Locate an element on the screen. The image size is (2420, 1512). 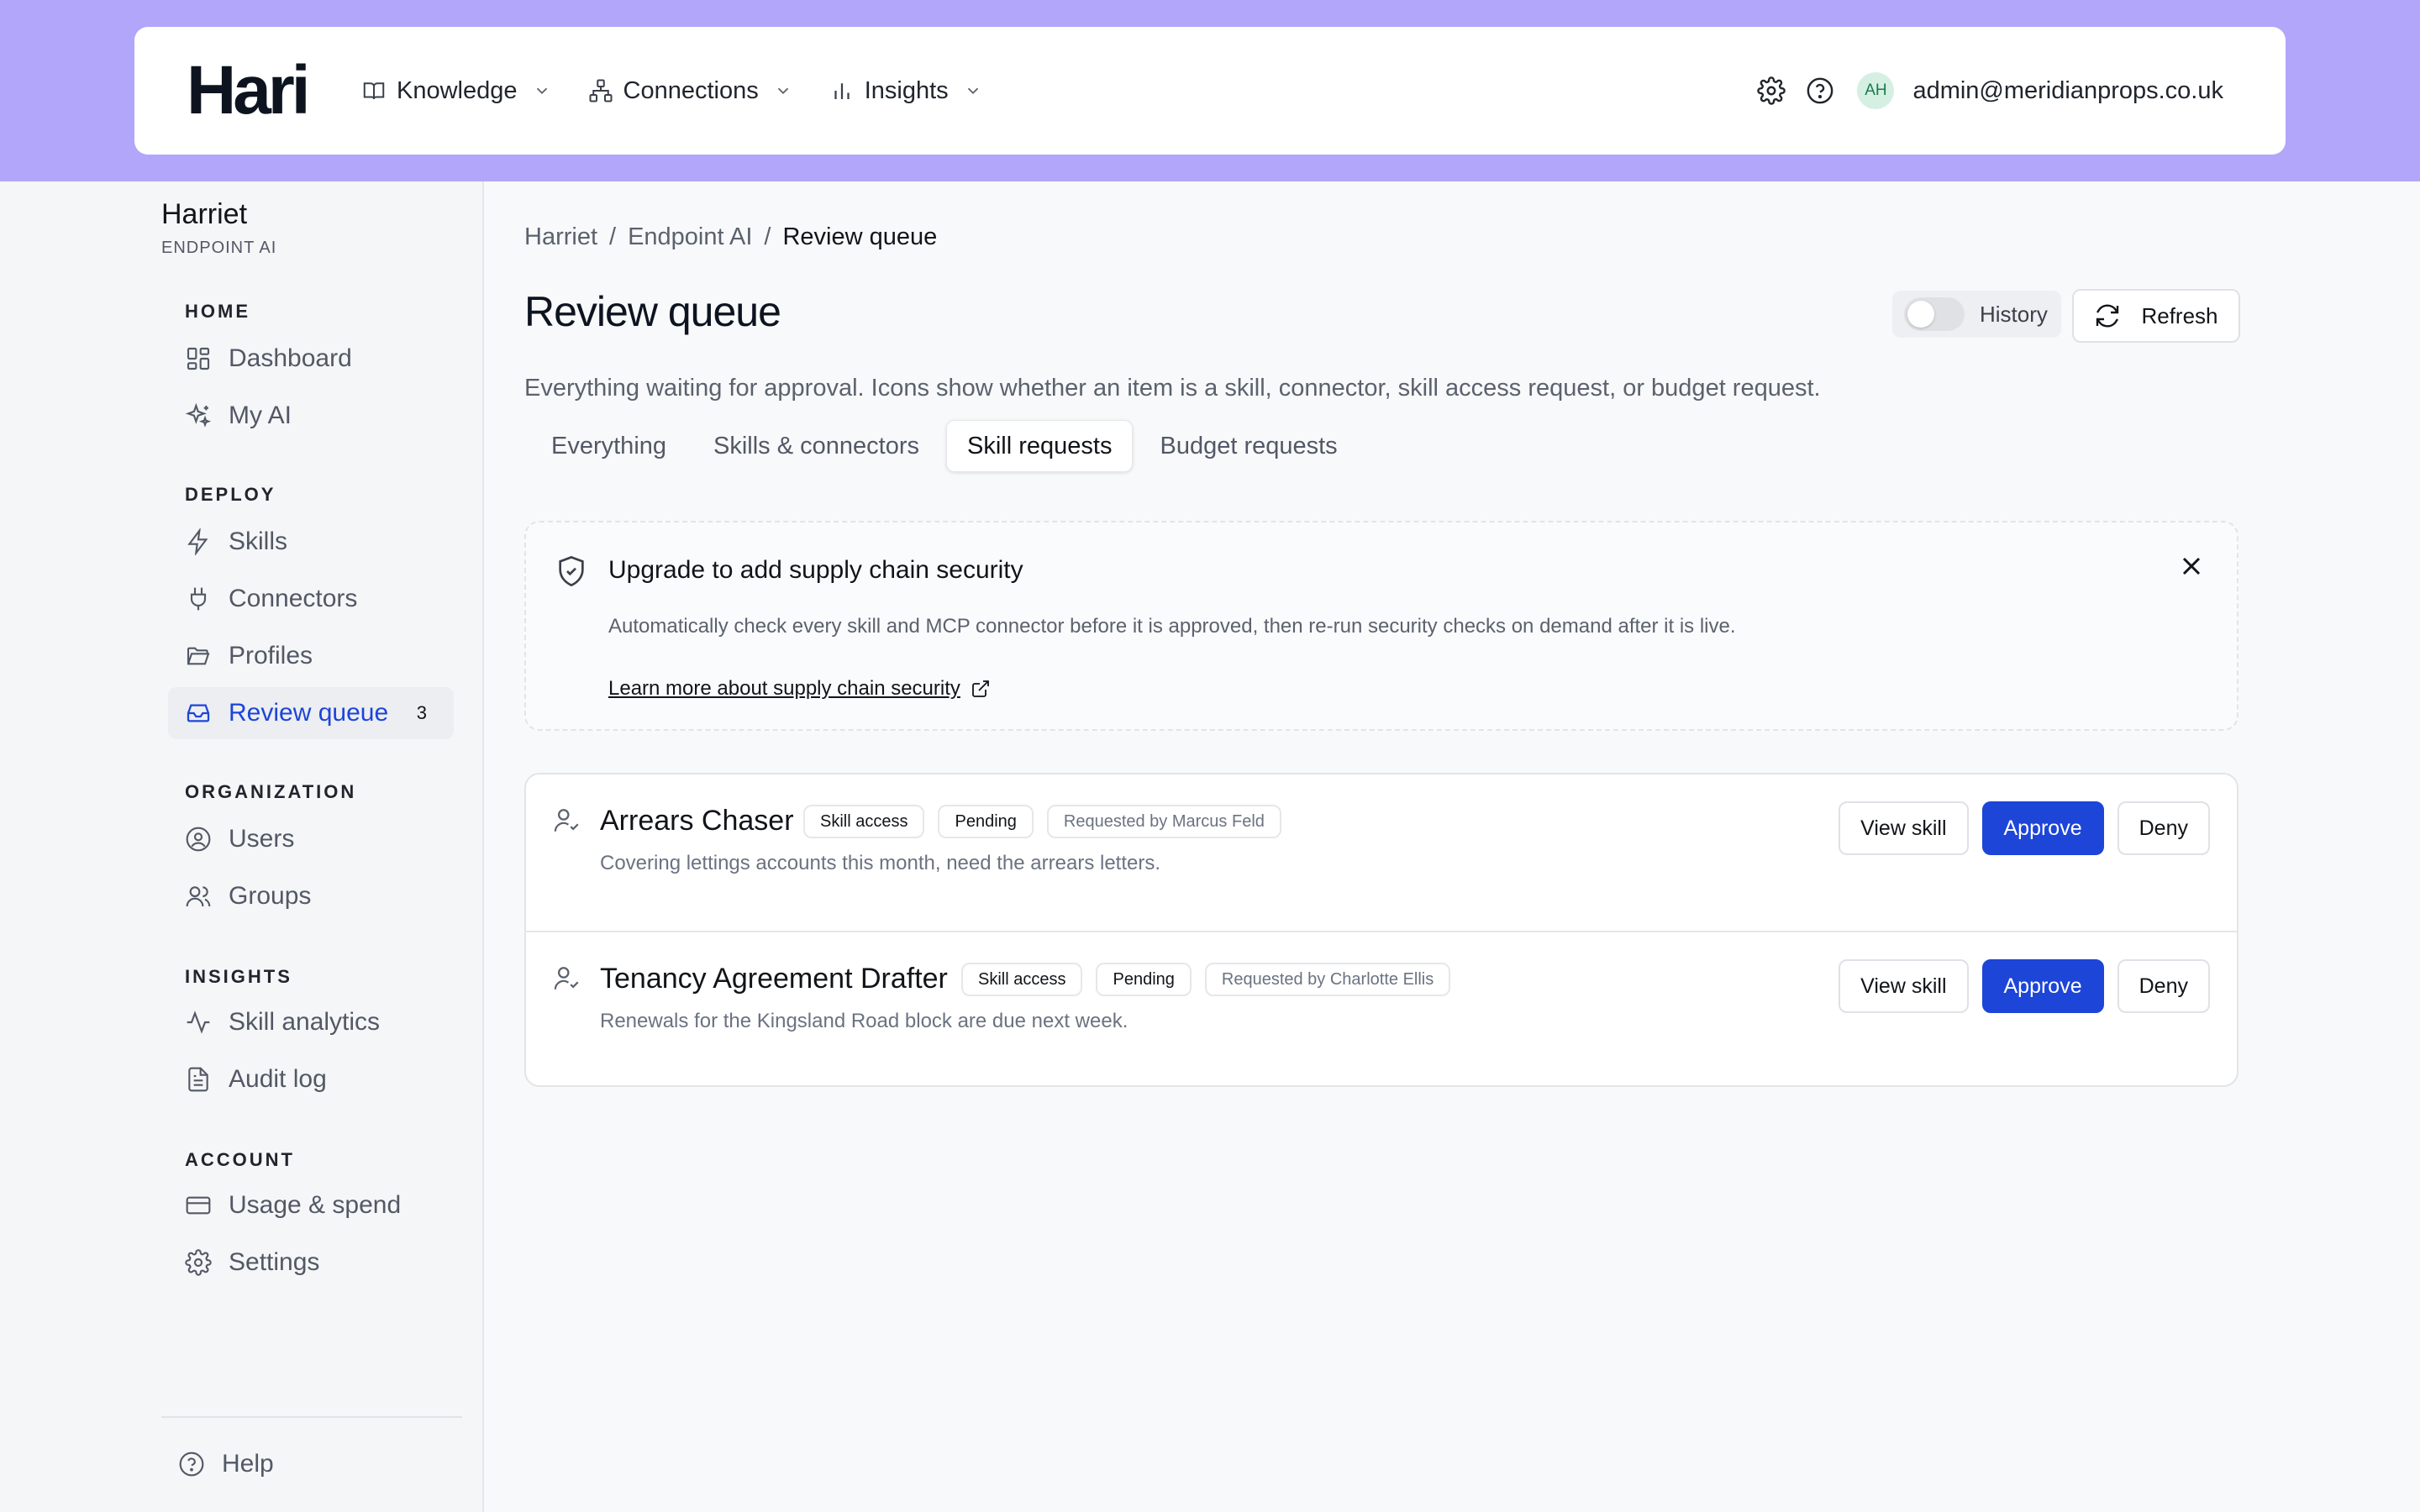
credit-card-icon is located at coordinates (199, 1205).